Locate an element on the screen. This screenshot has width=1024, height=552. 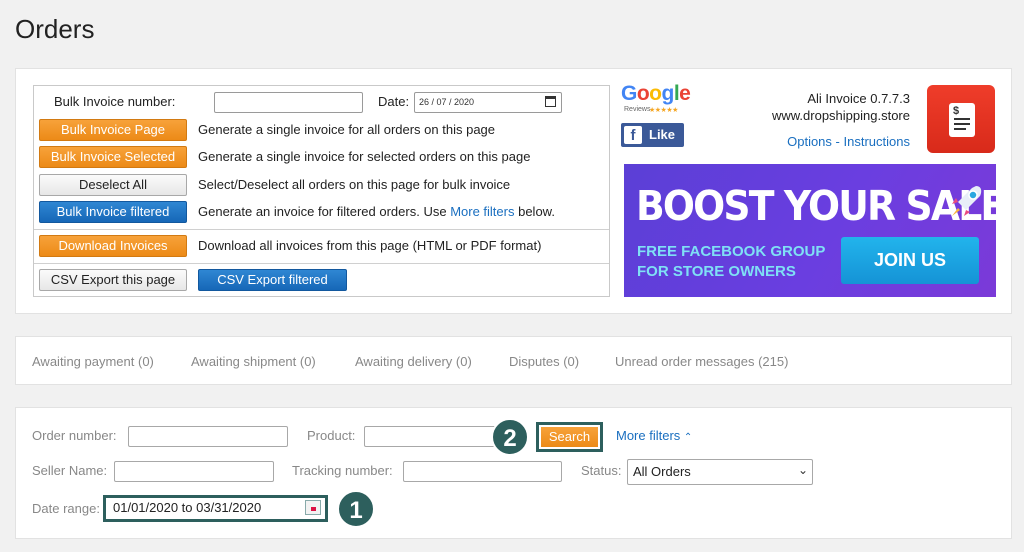
bulk-invoice-filtered-button: Bulk Invoice filtered is located at coordinates (113, 212).